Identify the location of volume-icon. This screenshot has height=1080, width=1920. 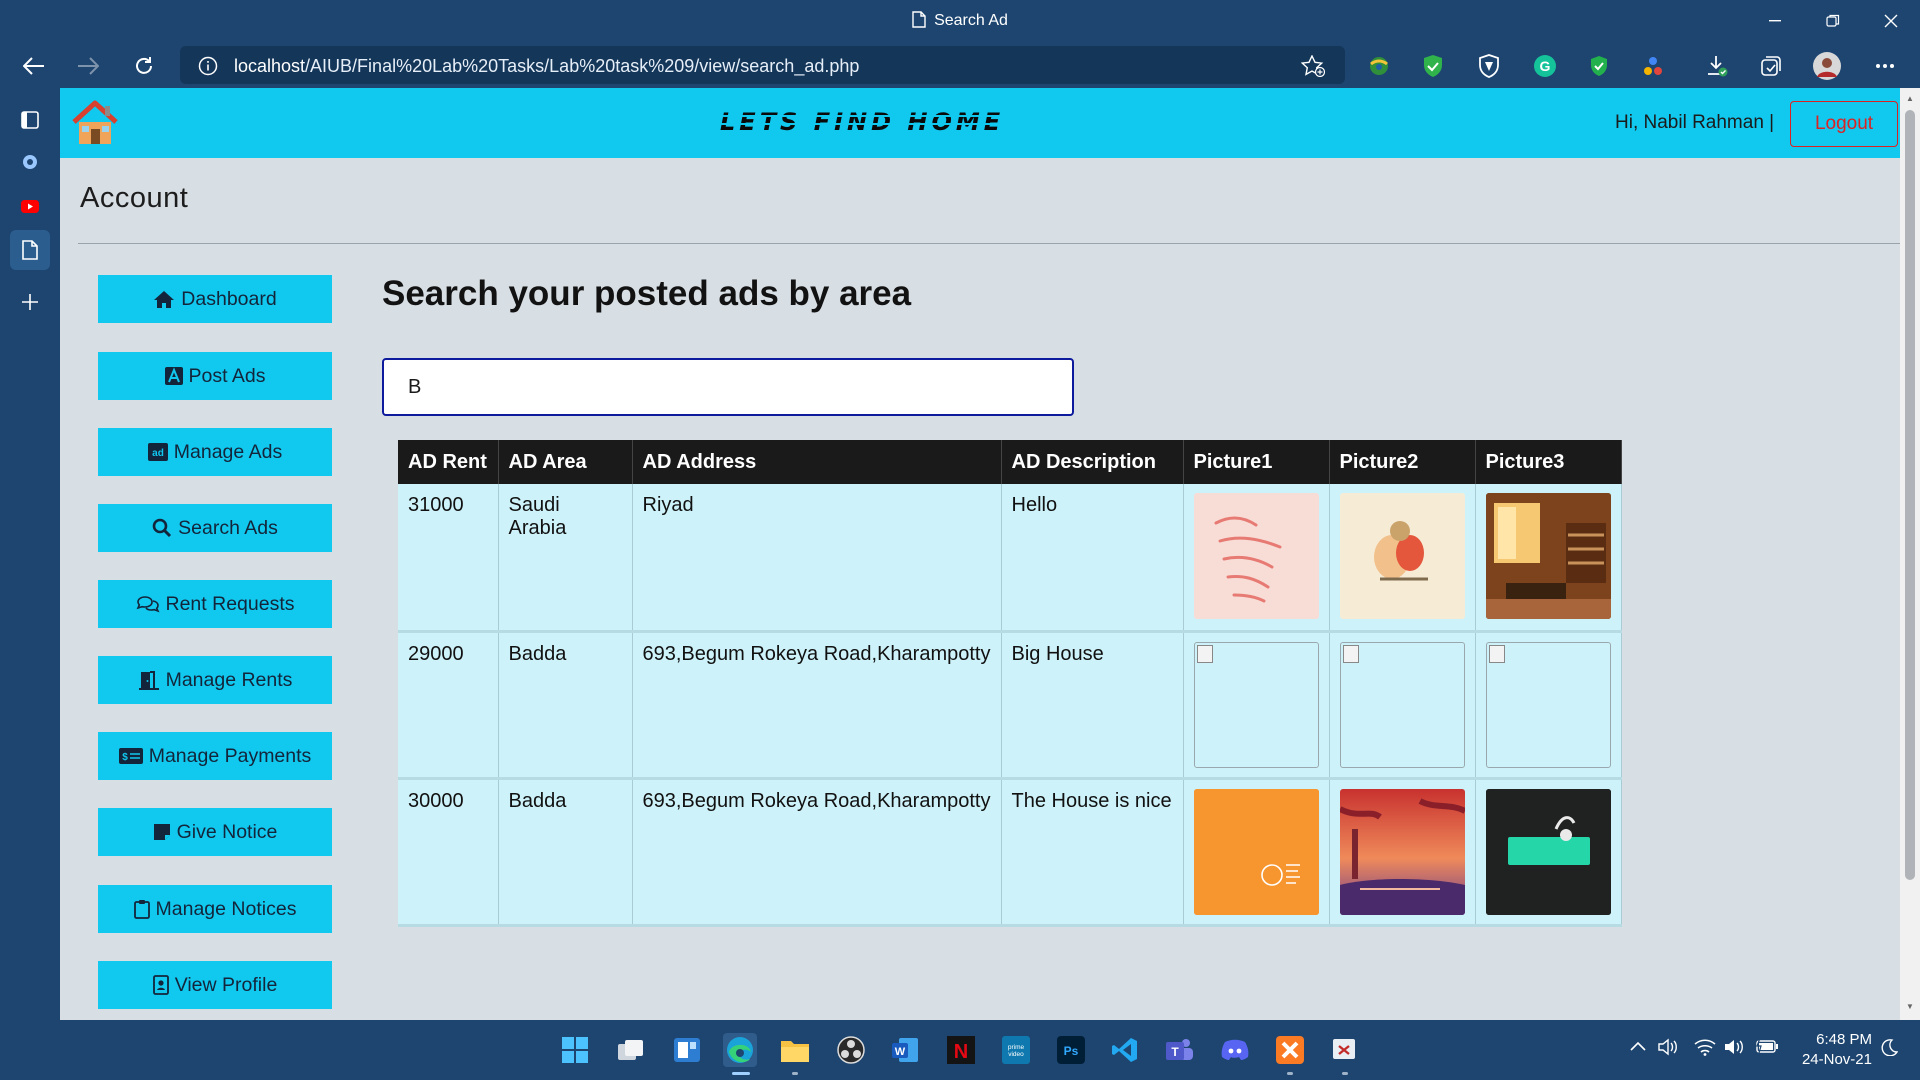
(1735, 1049).